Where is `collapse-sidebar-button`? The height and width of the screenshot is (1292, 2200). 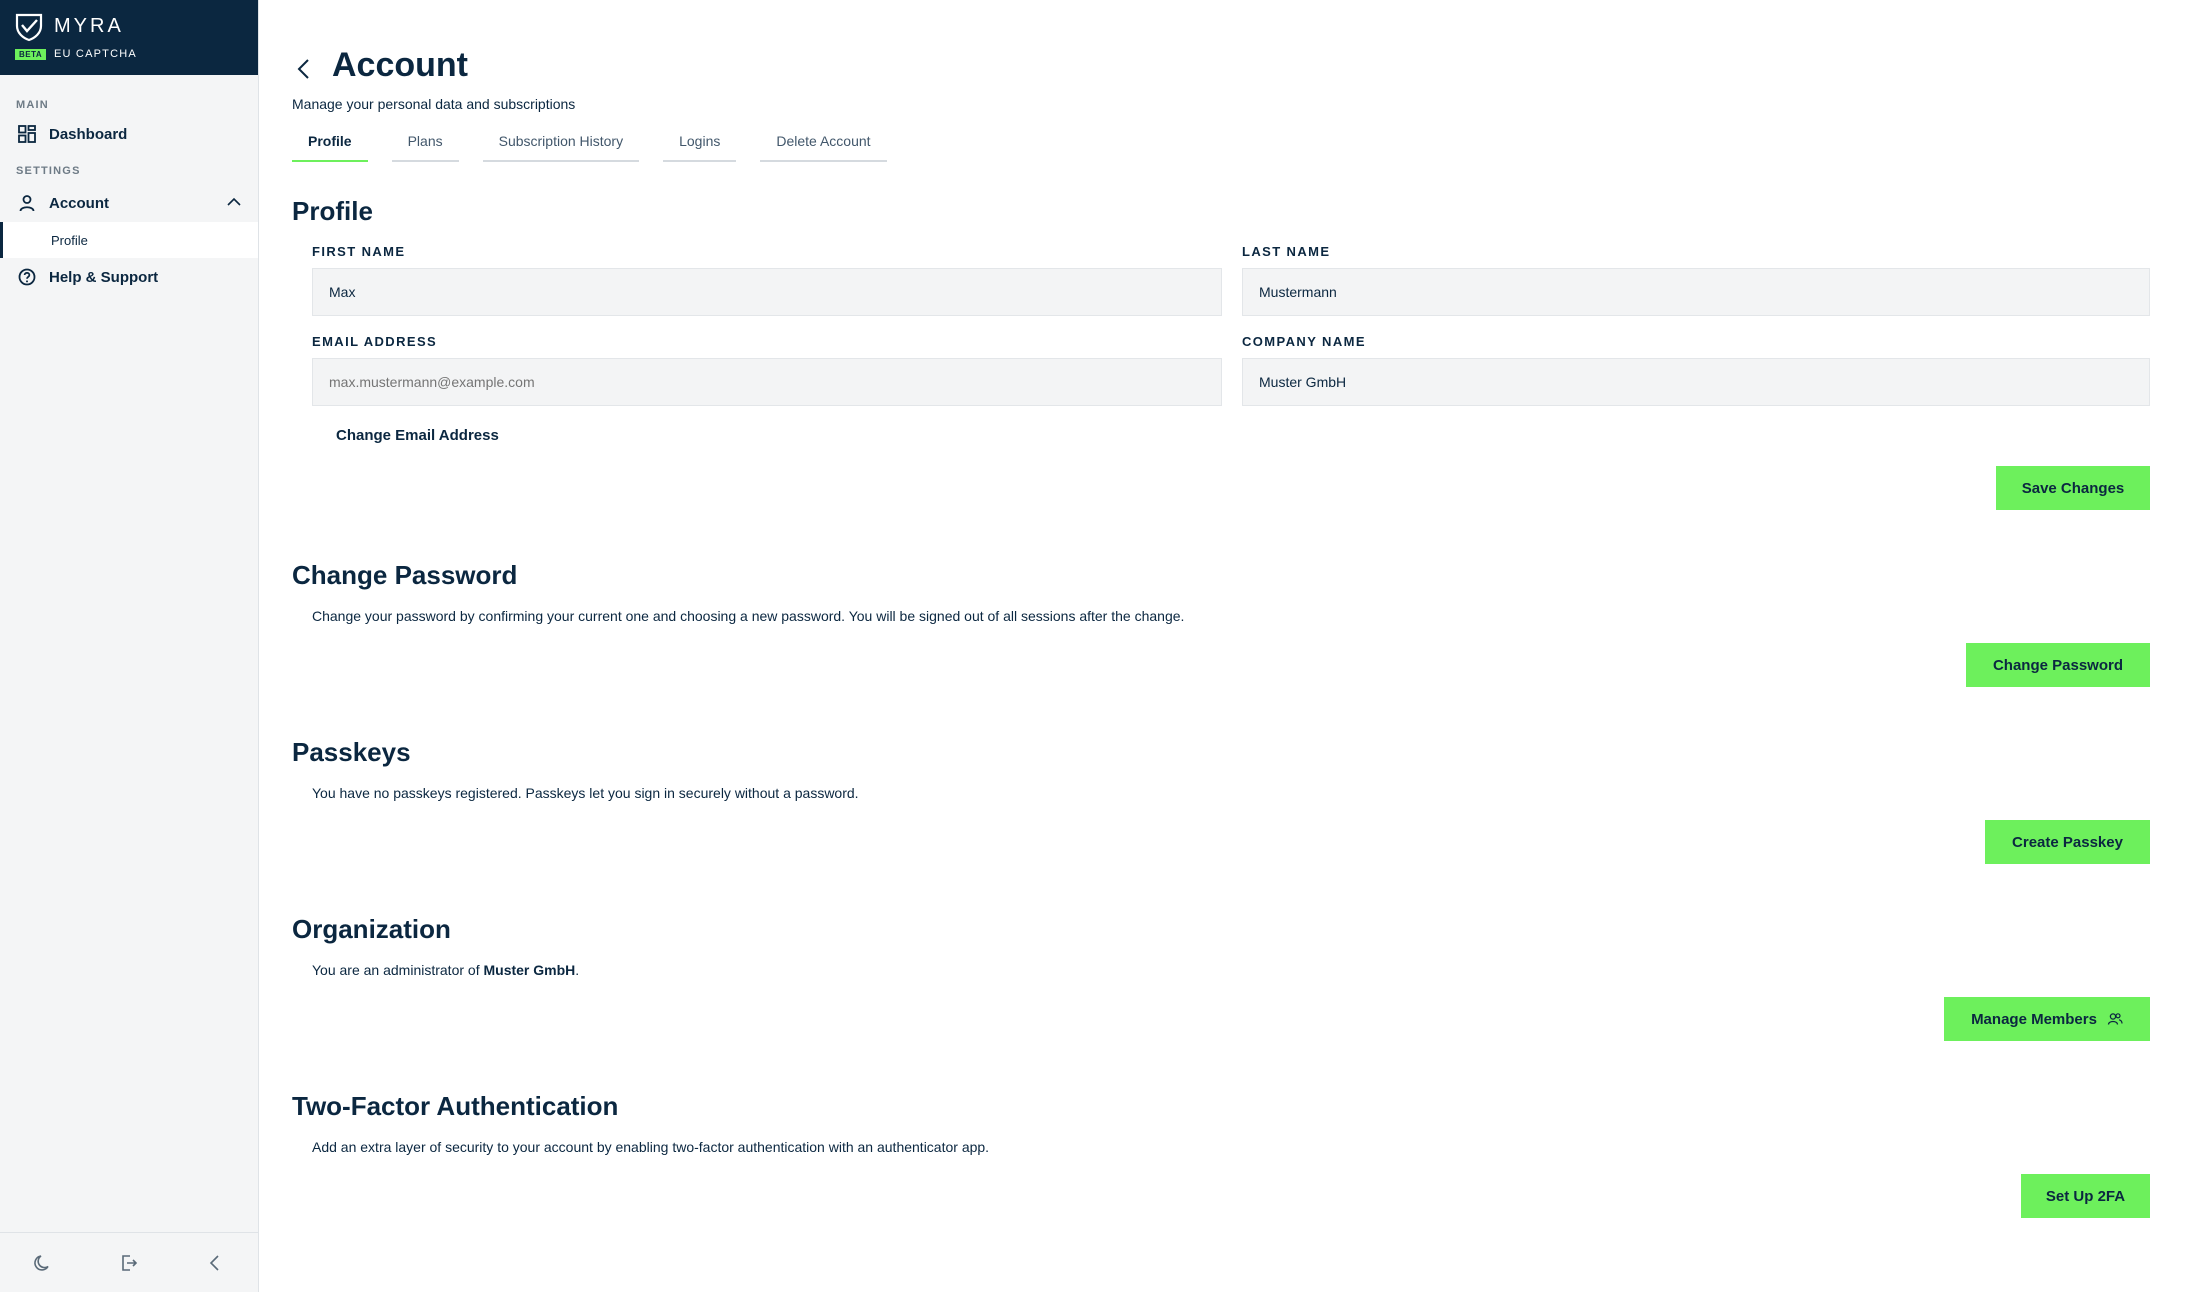 collapse-sidebar-button is located at coordinates (215, 1263).